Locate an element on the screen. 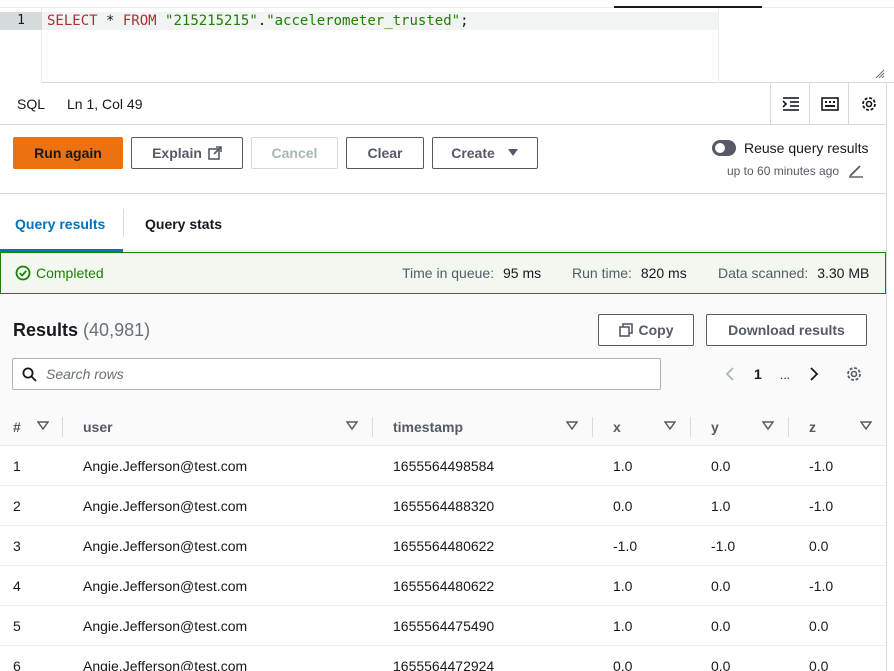  status-label: Completed is located at coordinates (70, 273).